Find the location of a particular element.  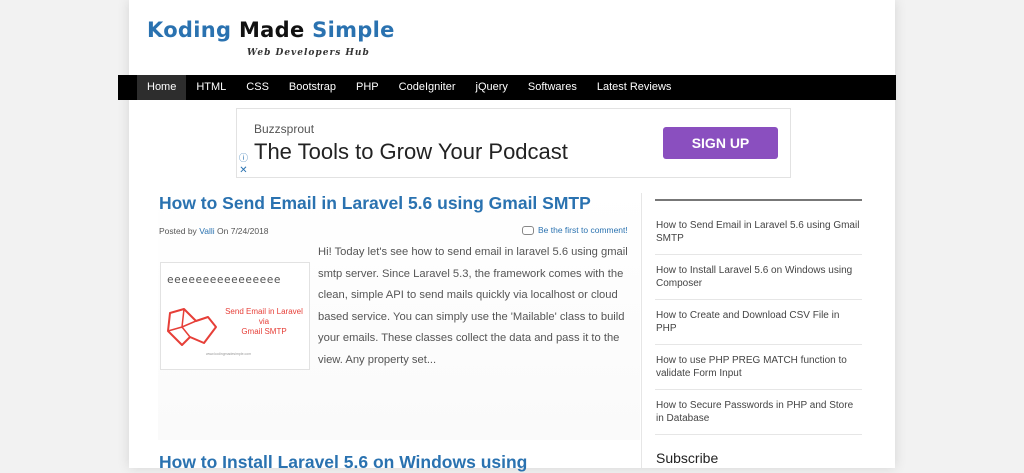

ad-close-icon: ✕ is located at coordinates (243, 170).